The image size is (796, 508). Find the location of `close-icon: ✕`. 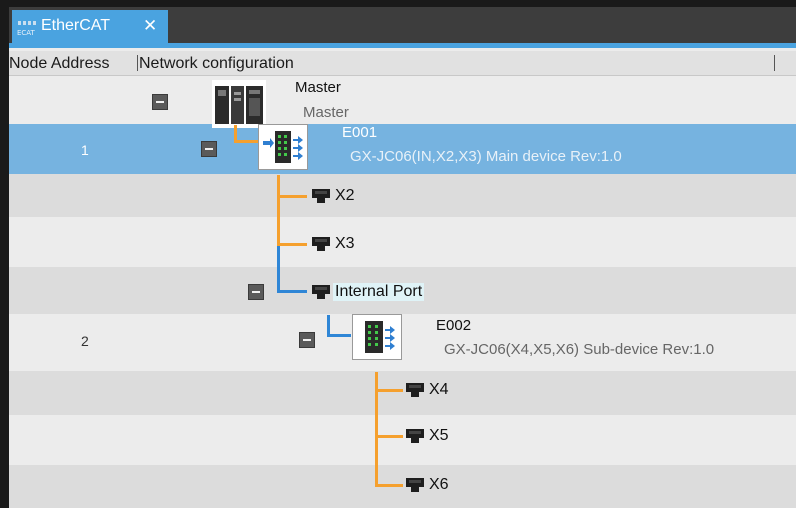

close-icon: ✕ is located at coordinates (150, 26).